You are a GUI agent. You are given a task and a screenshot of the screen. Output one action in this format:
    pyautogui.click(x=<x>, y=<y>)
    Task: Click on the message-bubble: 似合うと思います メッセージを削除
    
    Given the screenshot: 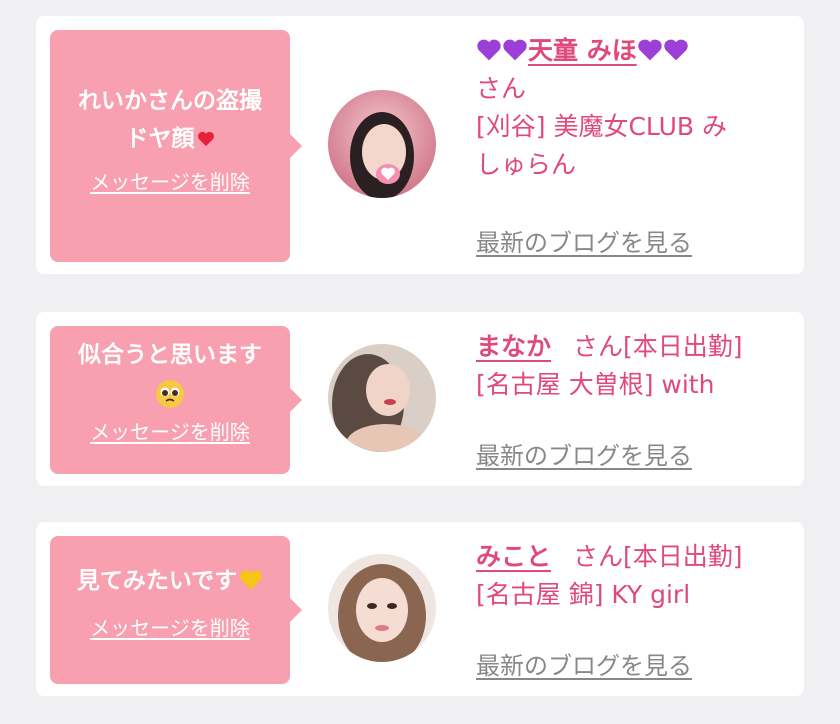 What is the action you would take?
    pyautogui.click(x=176, y=400)
    